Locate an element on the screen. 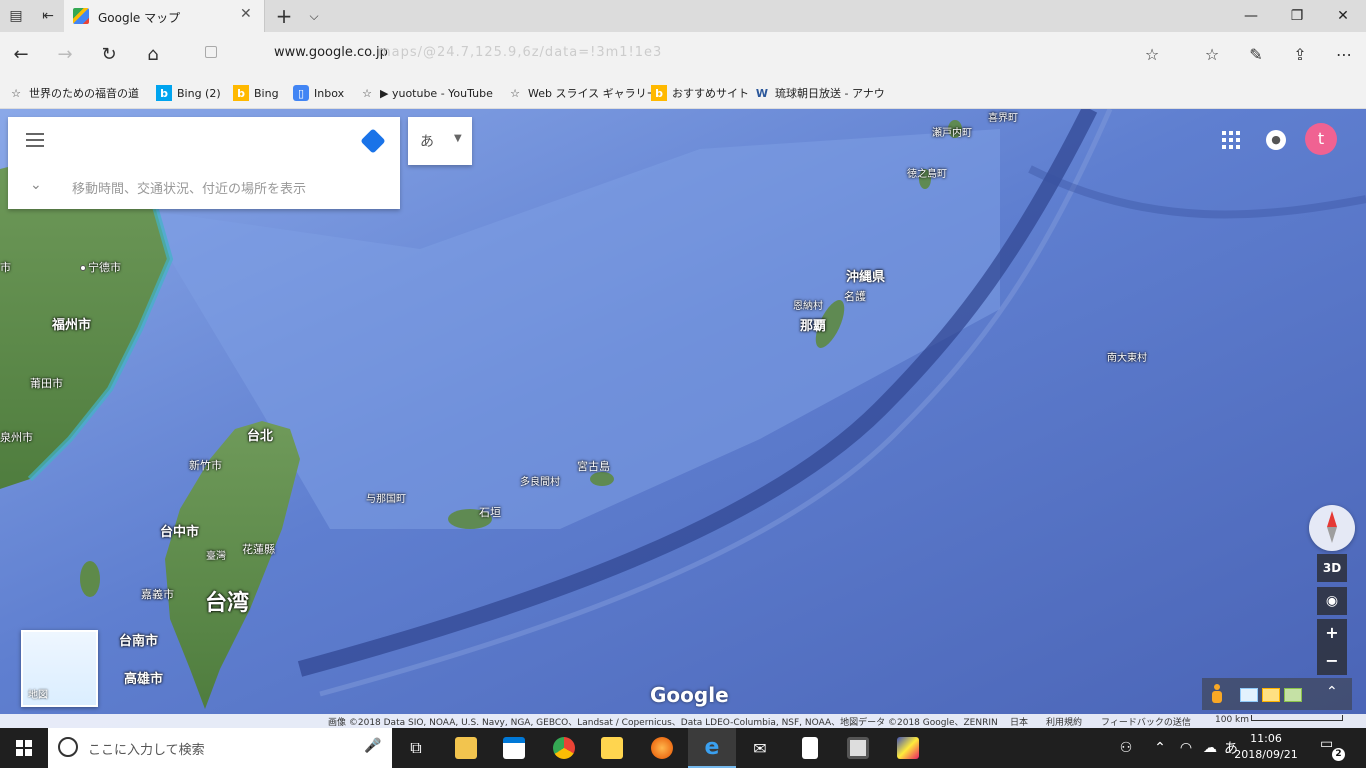  place-label: 石垣 is located at coordinates (490, 512).